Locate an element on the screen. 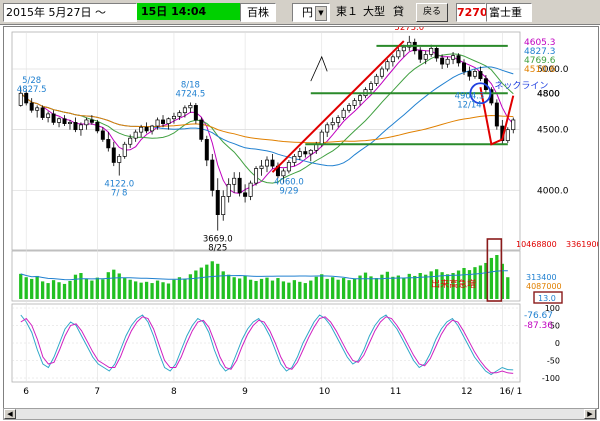 This screenshot has width=600, height=421. ma-value-label: 4510.6 is located at coordinates (540, 70).